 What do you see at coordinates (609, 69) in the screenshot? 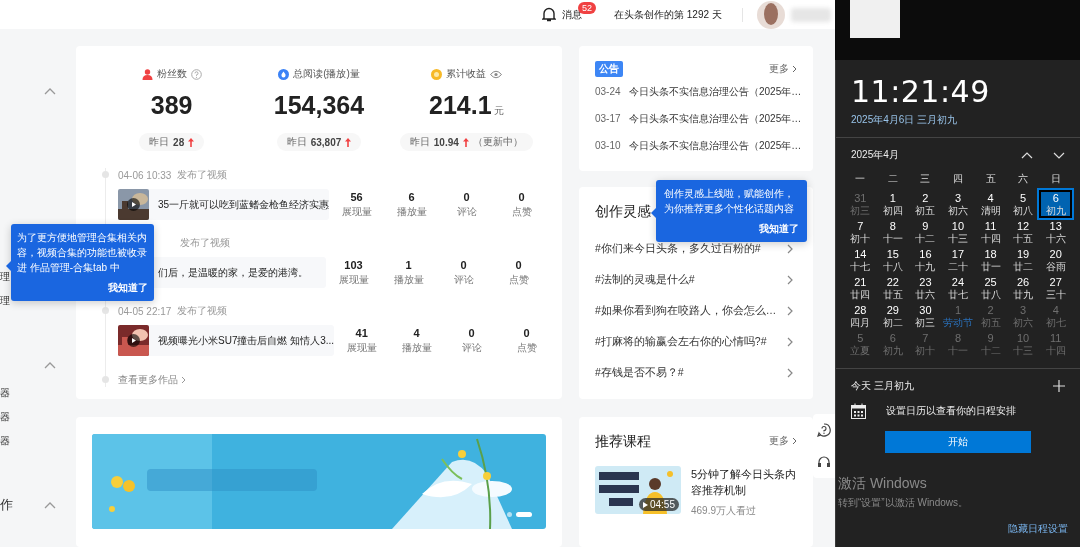
I see `notice-tag: 公告` at bounding box center [609, 69].